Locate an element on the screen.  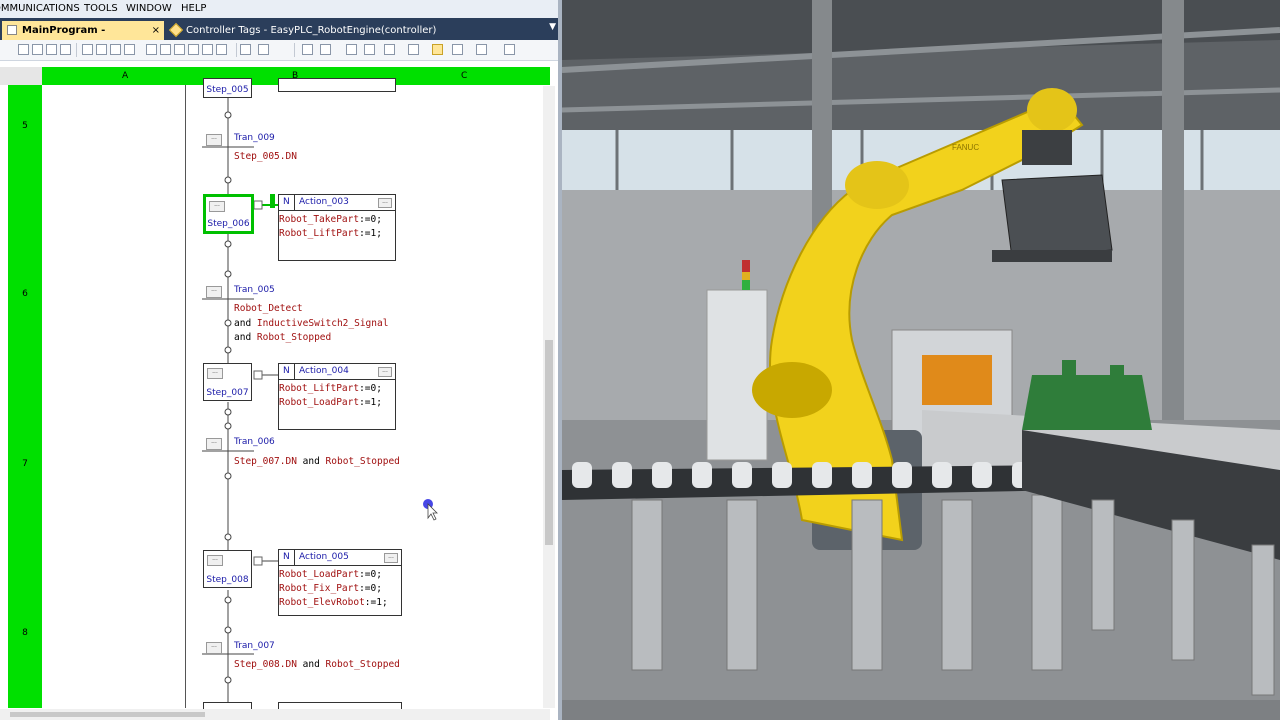
vertical-scrollbar is located at coordinates (549, 397).